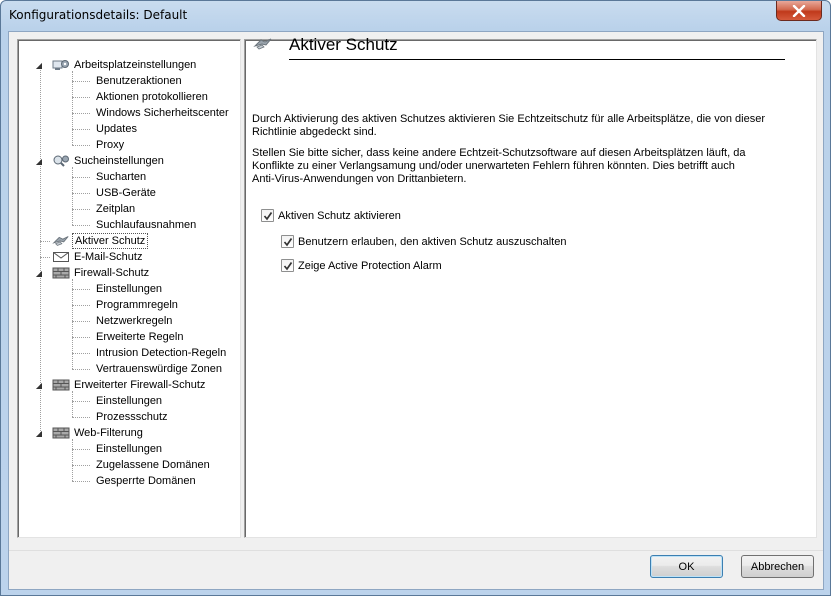 The width and height of the screenshot is (831, 596). Describe the element at coordinates (153, 465) in the screenshot. I see `tree-item-label: Zugelassene Domänen` at that location.